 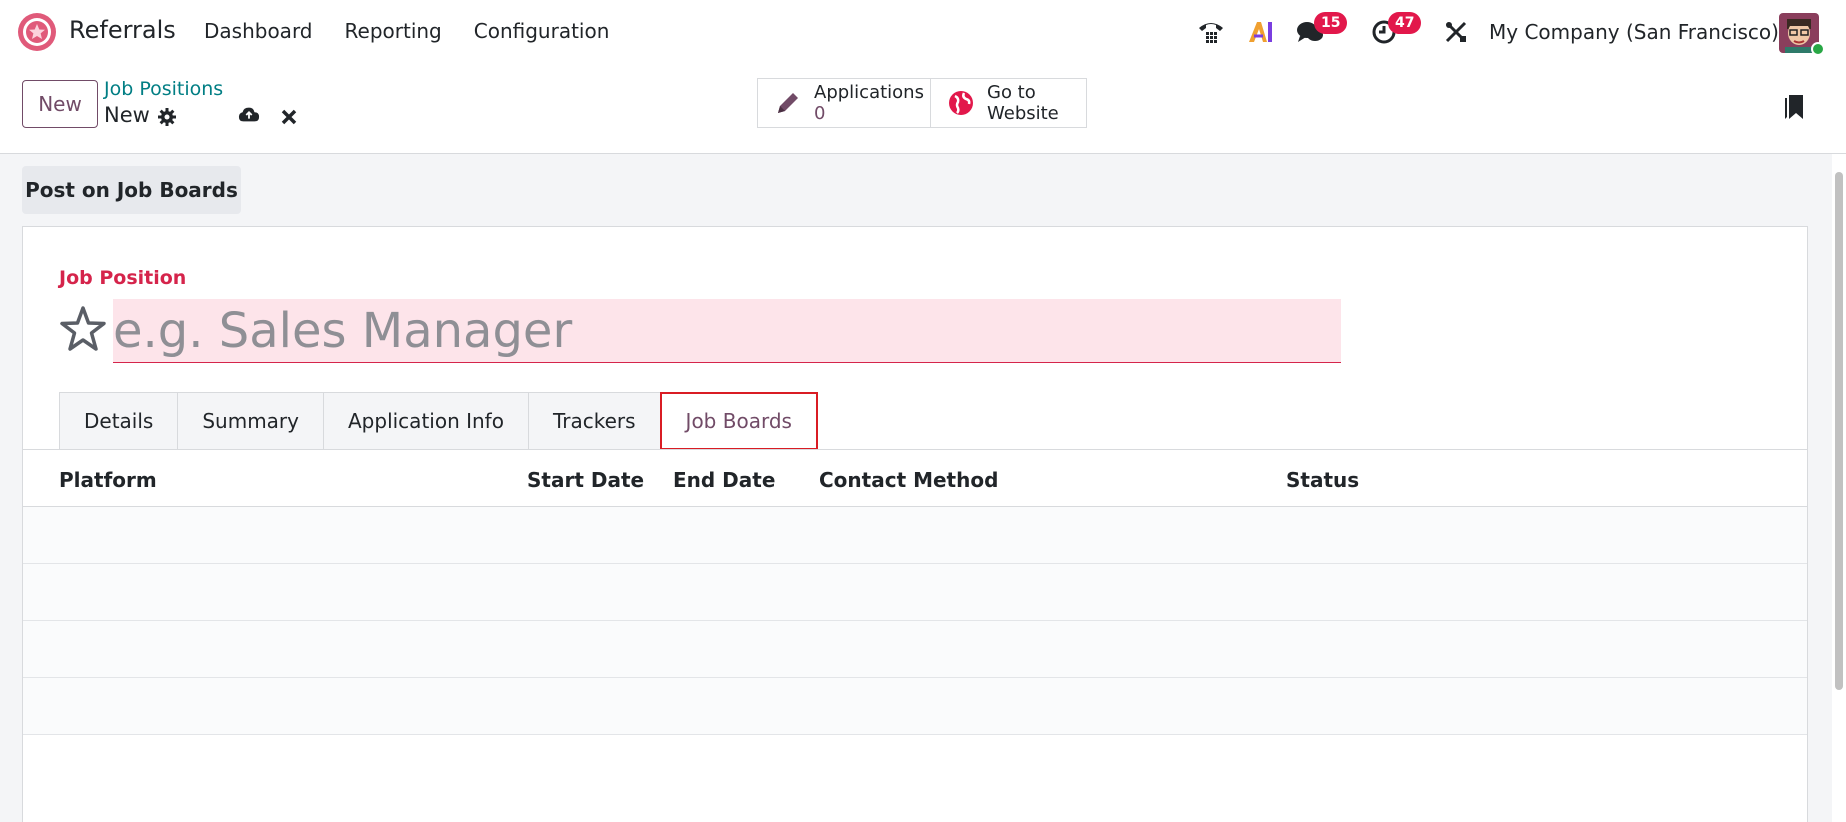 I want to click on company-switcher: My Company (San Francisco), so click(x=1634, y=32).